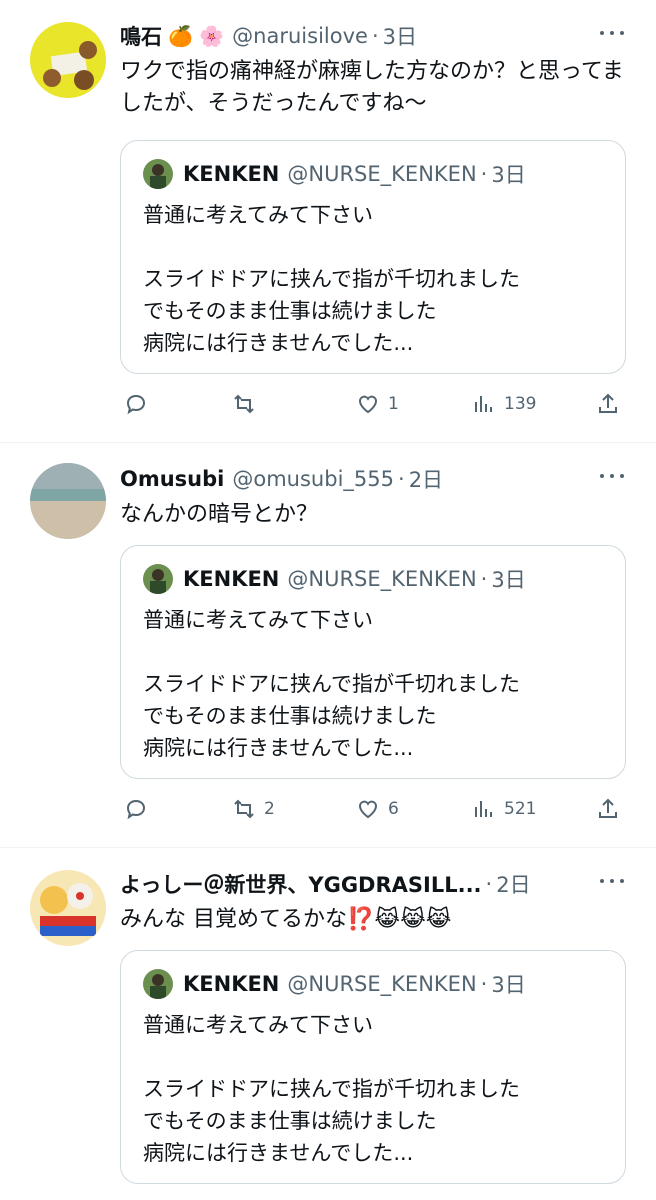  I want to click on action-bar: 1 139, so click(373, 409).